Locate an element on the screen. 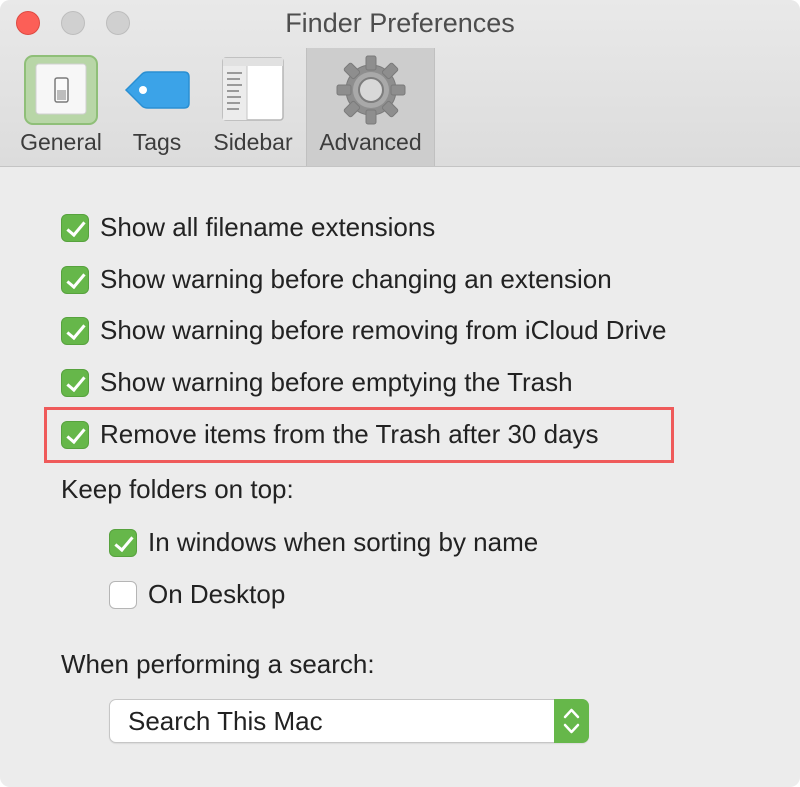 The image size is (800, 787). option-show-extensions: Show all filename extensions is located at coordinates (248, 227).